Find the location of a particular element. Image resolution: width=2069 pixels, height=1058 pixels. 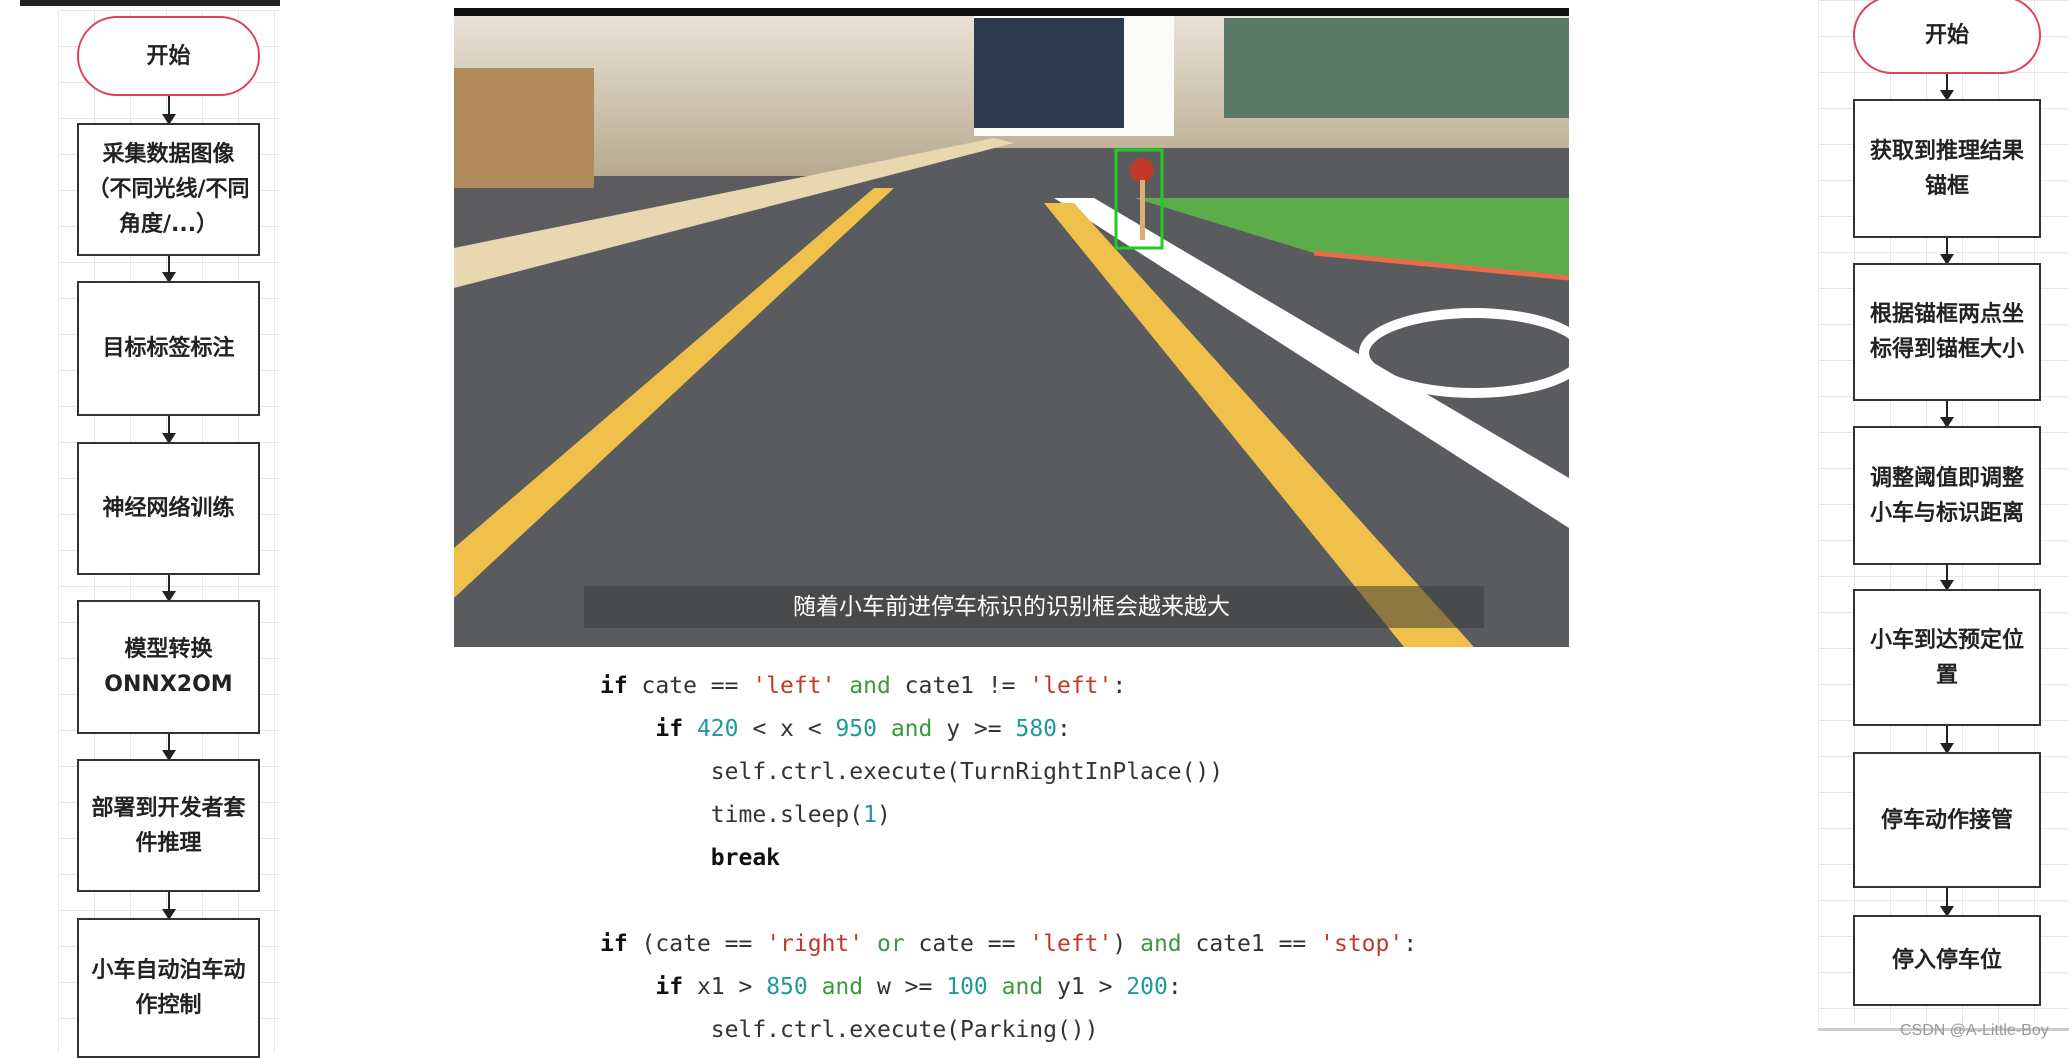

video-subtitle: 随着小车前进停车标识的识别框会越来越大 is located at coordinates (1011, 607).